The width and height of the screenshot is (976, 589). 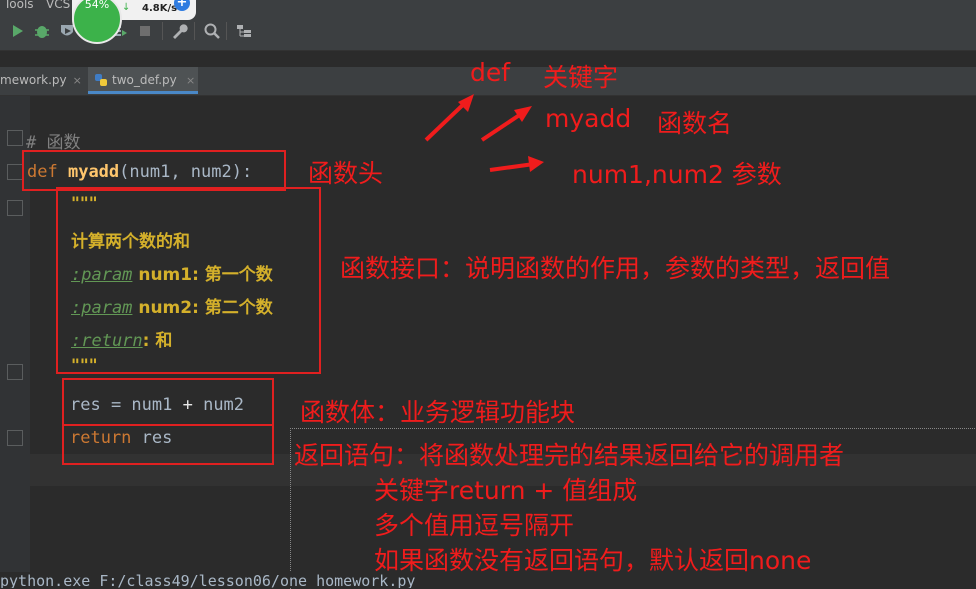 What do you see at coordinates (19, 5) in the screenshot?
I see `menu-tools: Tools` at bounding box center [19, 5].